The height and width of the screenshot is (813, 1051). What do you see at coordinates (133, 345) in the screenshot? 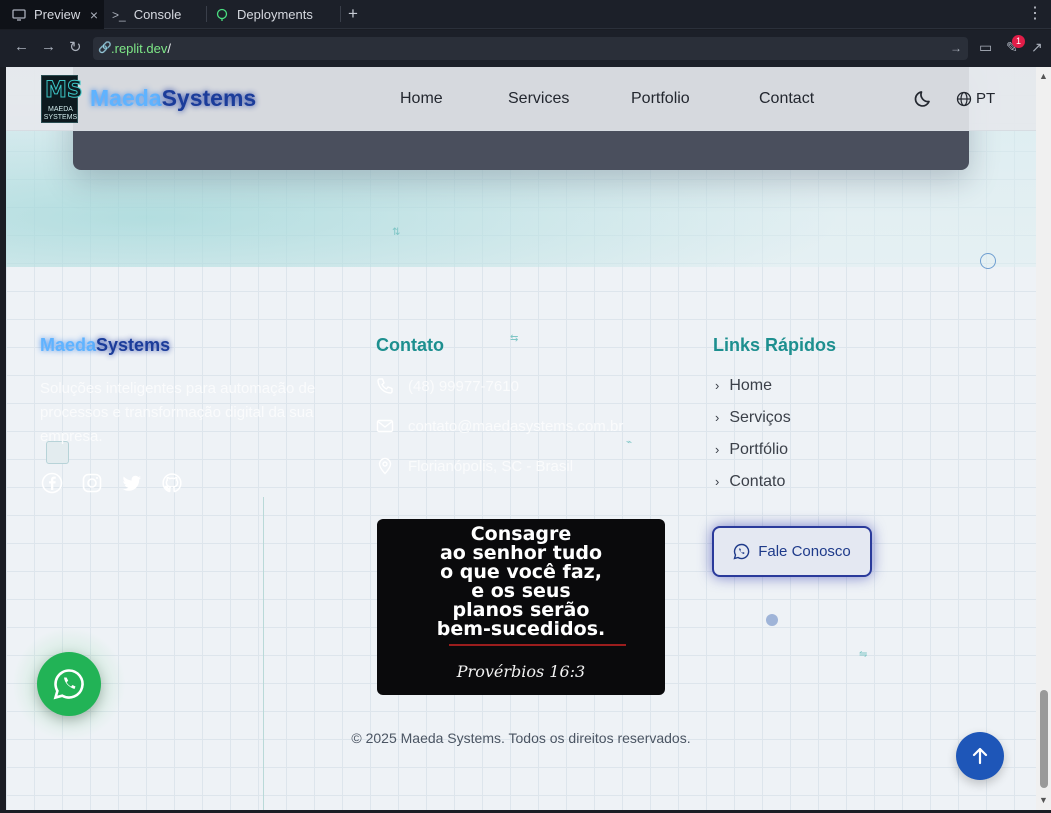
I see `footer-brand-b: Systems` at bounding box center [133, 345].